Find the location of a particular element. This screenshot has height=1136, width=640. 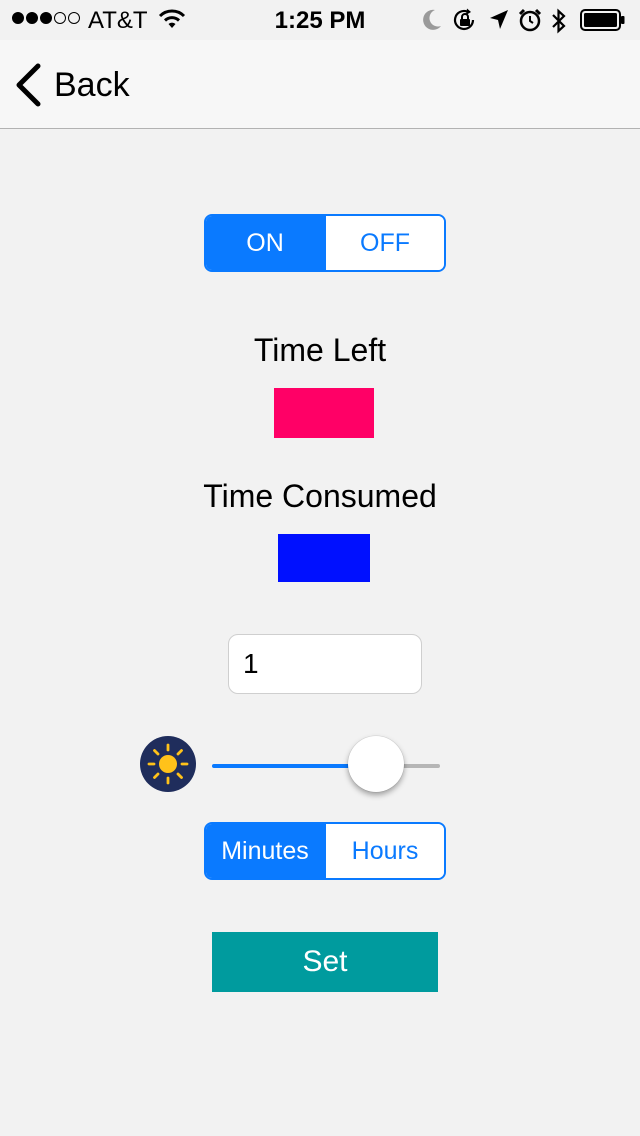

battery-icon is located at coordinates (603, 20).